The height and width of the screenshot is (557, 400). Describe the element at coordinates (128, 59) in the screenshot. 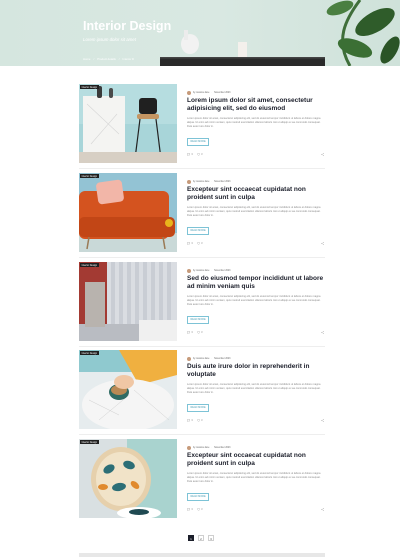

I see `breadcrumb-item-current: Interior D` at that location.